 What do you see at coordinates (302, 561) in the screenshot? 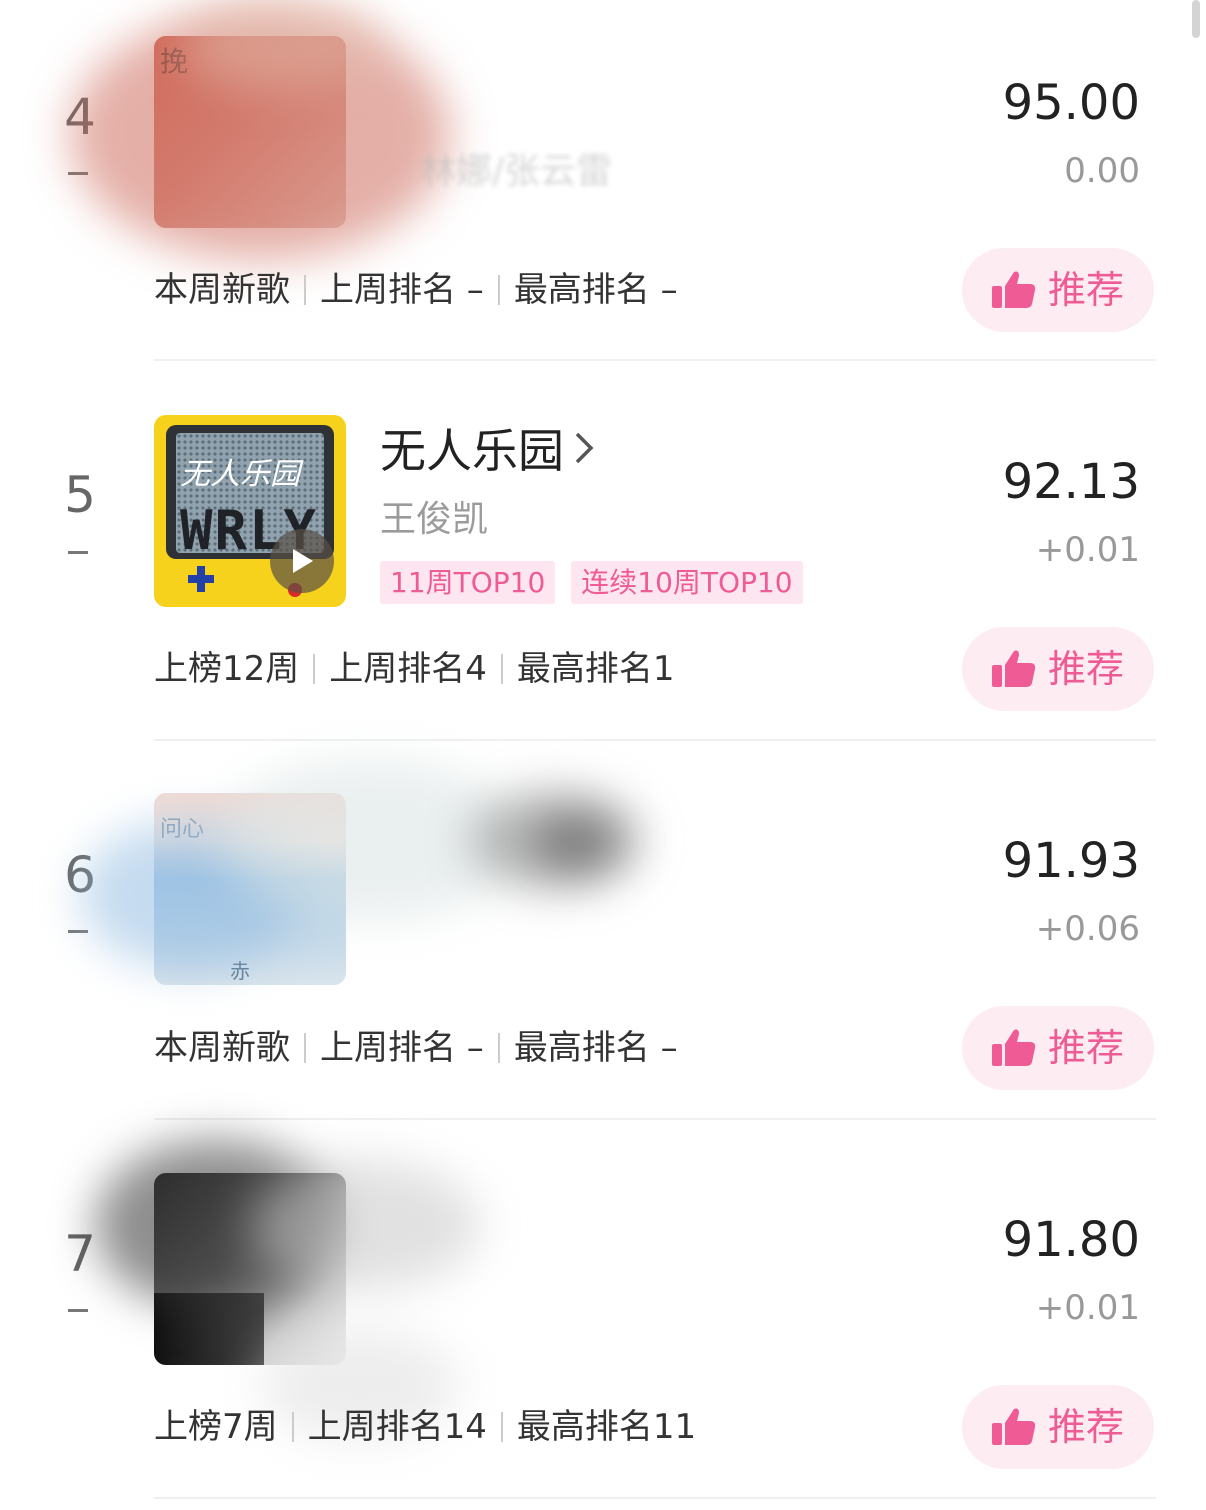
I see `play-icon` at bounding box center [302, 561].